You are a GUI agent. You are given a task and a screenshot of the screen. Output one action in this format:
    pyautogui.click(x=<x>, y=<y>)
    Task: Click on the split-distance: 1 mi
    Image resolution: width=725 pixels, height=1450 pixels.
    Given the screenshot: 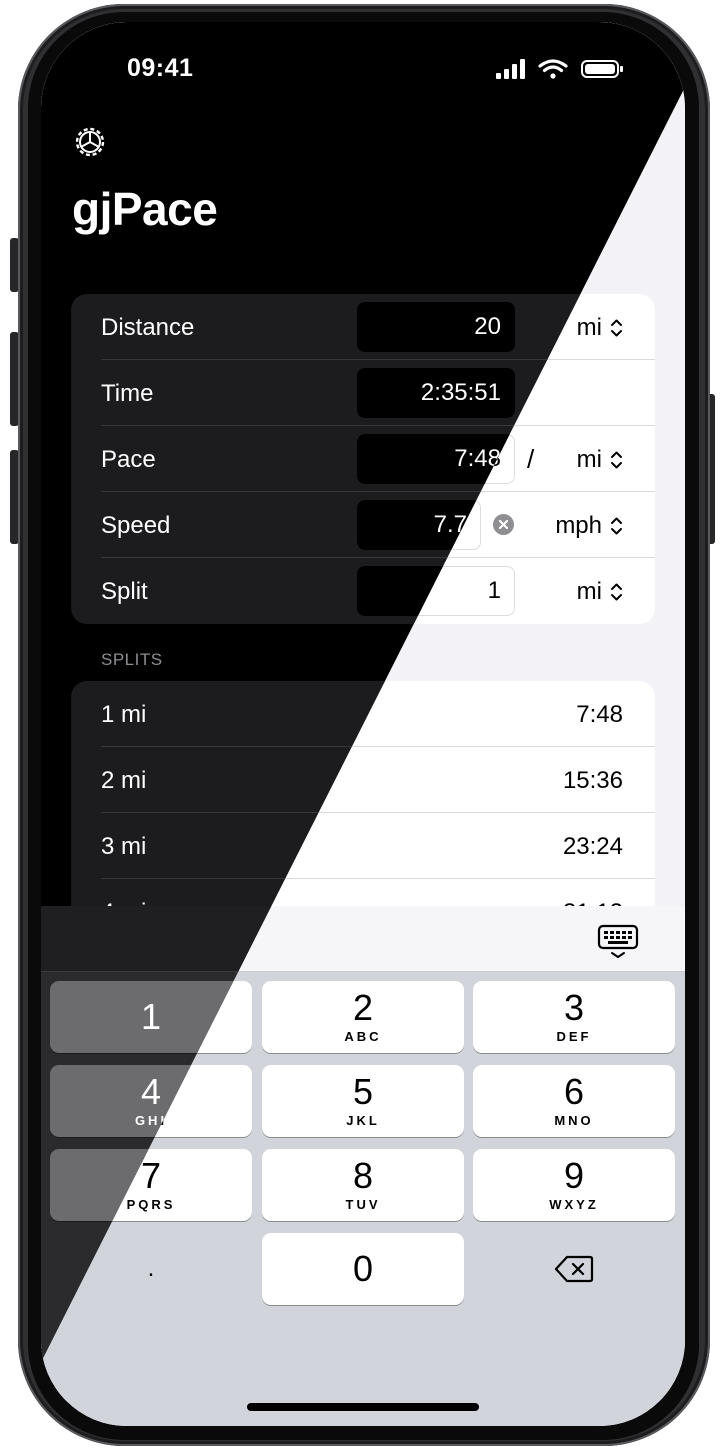 What is the action you would take?
    pyautogui.click(x=124, y=714)
    